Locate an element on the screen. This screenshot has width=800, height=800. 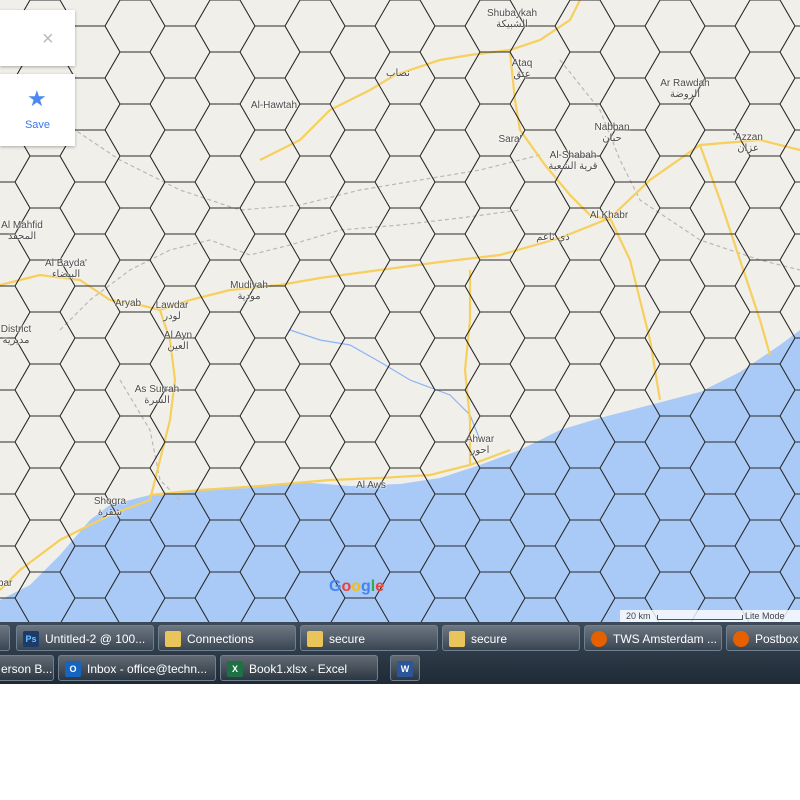
firefox-icon is located at coordinates (599, 639).